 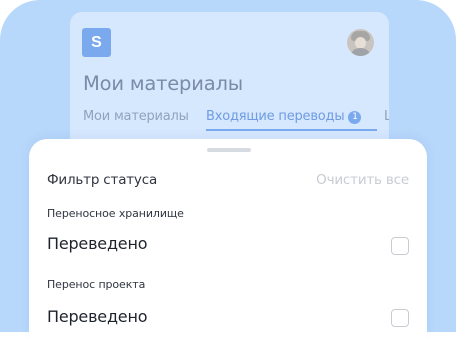 What do you see at coordinates (115, 213) in the screenshot?
I see `group-label-portable-storage: Переносное хранилище` at bounding box center [115, 213].